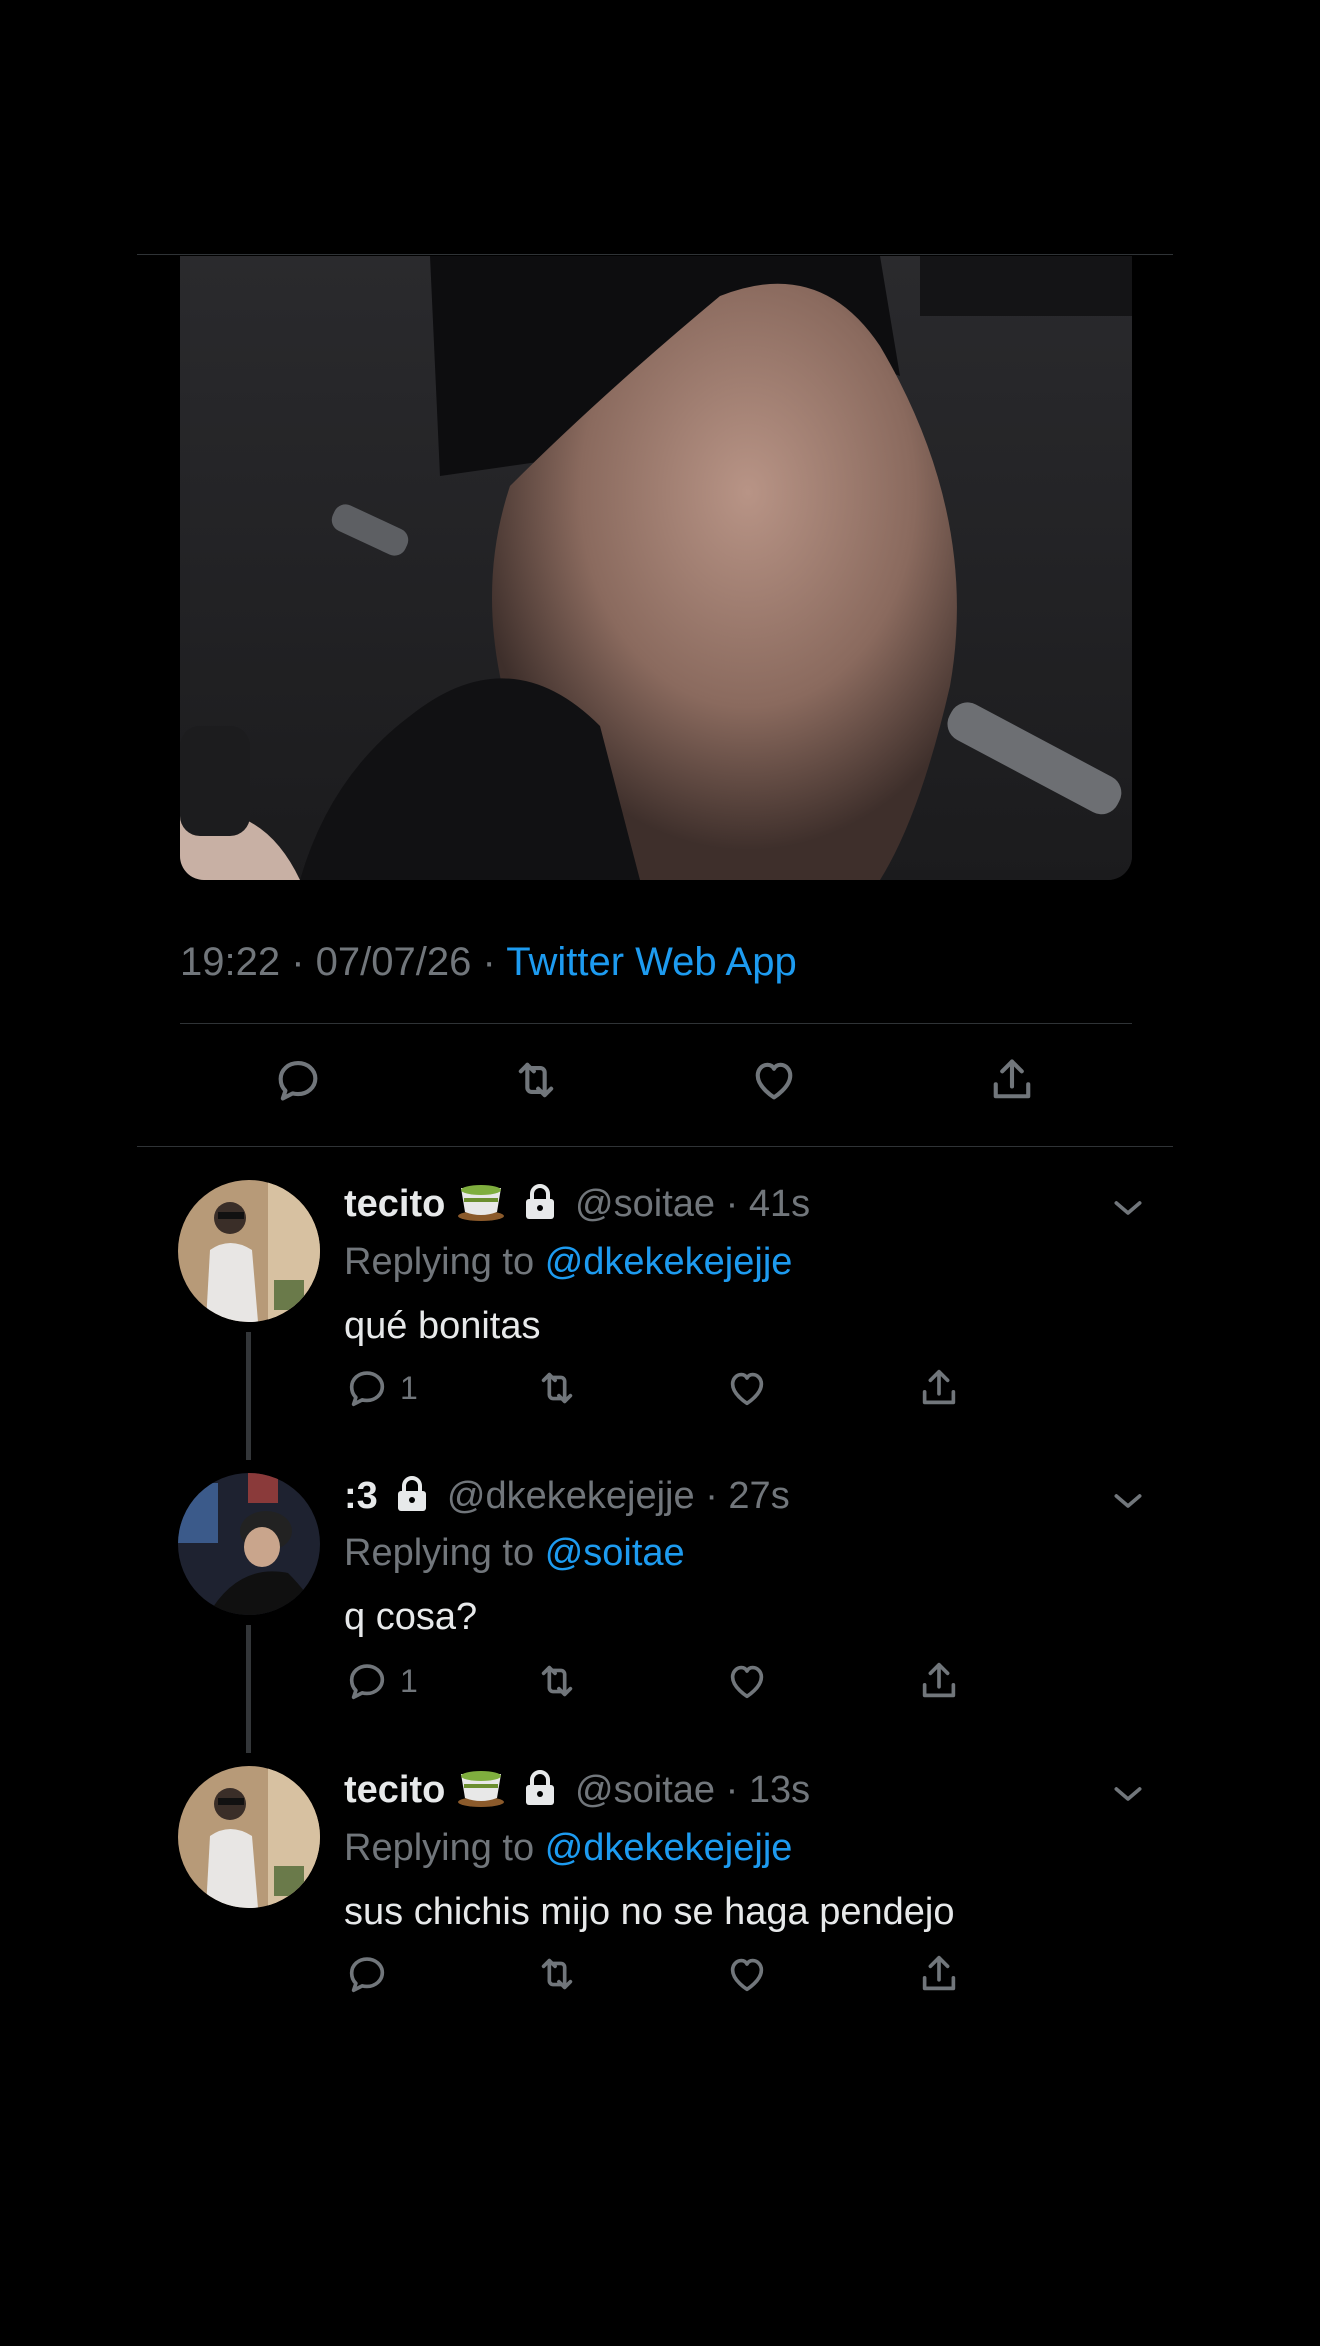 The height and width of the screenshot is (2346, 1320). What do you see at coordinates (393, 962) in the screenshot?
I see `tweet-date: 07/07/26` at bounding box center [393, 962].